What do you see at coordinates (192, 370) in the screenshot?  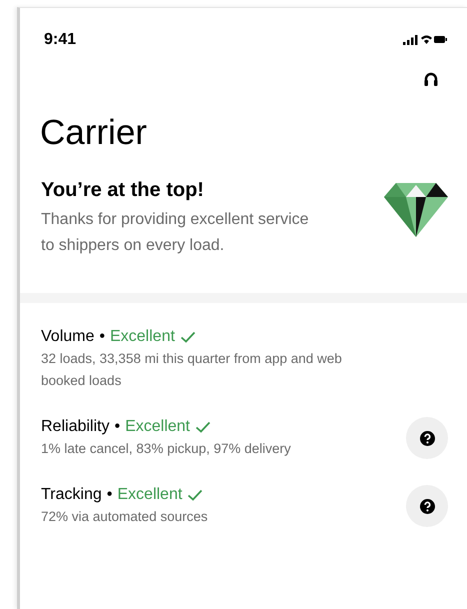 I see `metric-detail: 32 loads, 33,358 mi this quarter from app and web booked loads` at bounding box center [192, 370].